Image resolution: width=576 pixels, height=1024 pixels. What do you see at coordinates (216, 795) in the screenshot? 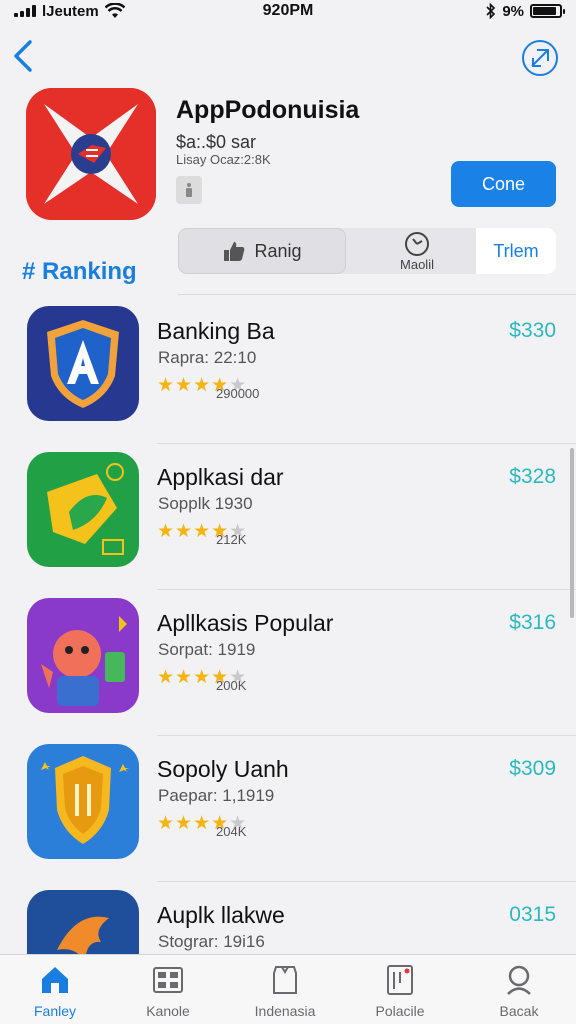
I see `app-subtitle: Paepar: 1,1919` at bounding box center [216, 795].